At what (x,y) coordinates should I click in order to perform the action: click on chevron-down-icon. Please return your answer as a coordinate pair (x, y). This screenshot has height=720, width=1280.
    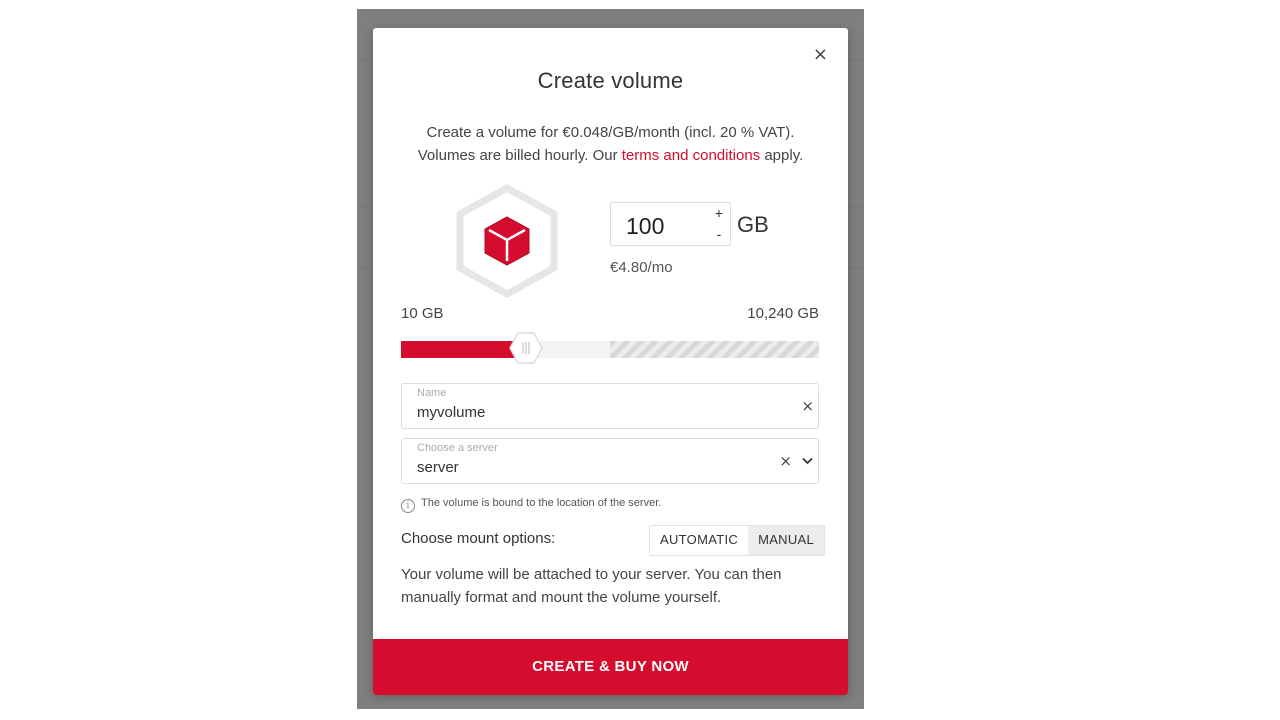
    Looking at the image, I should click on (807, 461).